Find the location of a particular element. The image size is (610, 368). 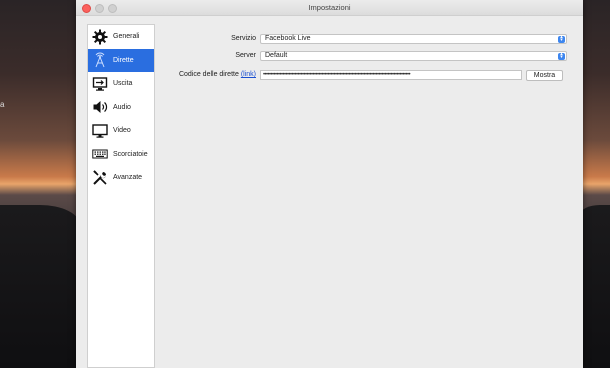

sidebar-item-avanzate: Avanzate is located at coordinates (121, 178).